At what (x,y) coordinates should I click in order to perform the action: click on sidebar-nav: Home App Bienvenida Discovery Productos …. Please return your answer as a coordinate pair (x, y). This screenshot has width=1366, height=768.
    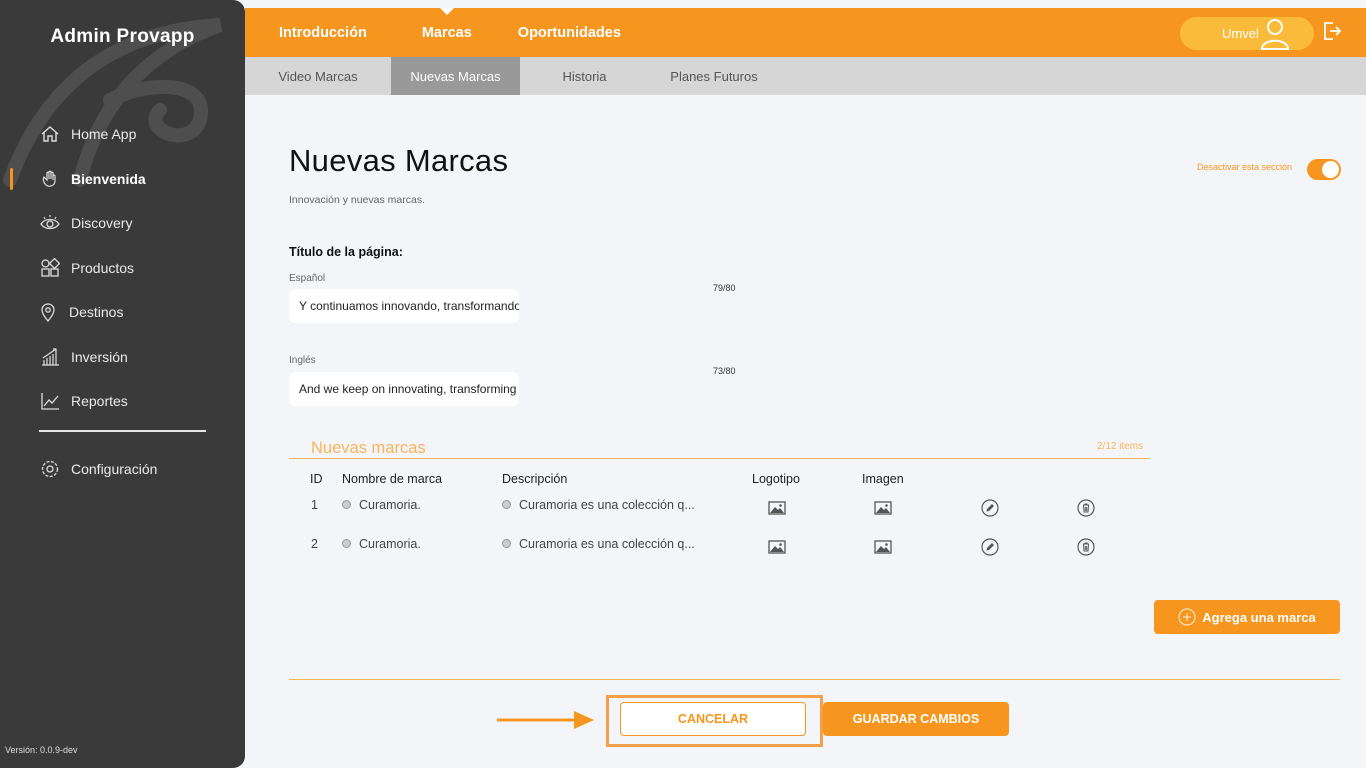
    Looking at the image, I should click on (122, 268).